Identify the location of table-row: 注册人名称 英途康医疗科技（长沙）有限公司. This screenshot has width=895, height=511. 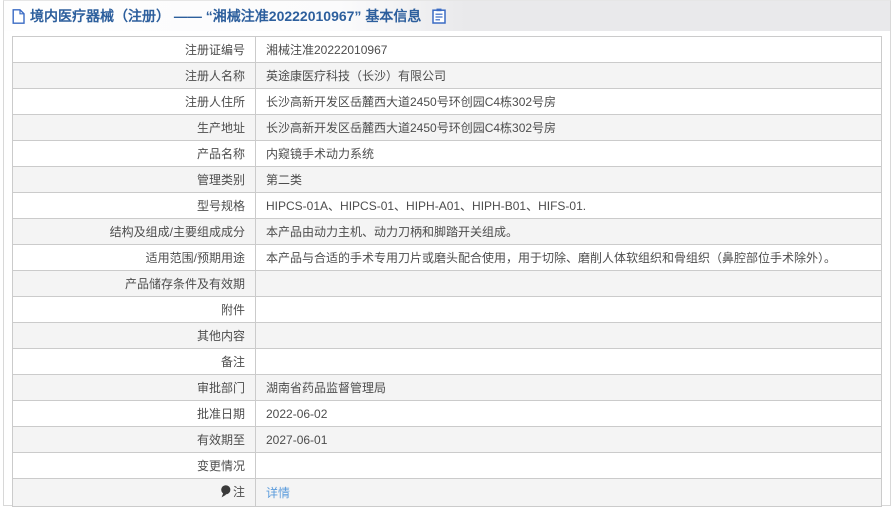
(447, 75).